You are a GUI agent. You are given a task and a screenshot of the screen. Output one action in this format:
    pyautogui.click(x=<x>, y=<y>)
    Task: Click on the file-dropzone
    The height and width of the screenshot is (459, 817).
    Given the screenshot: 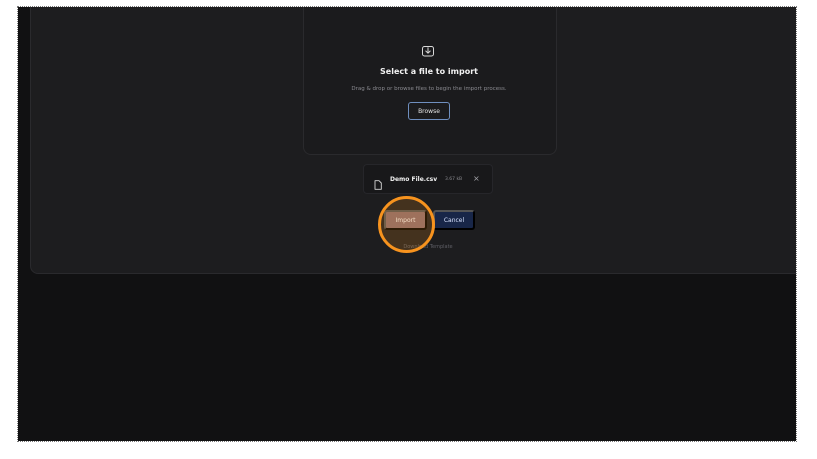 What is the action you would take?
    pyautogui.click(x=430, y=81)
    